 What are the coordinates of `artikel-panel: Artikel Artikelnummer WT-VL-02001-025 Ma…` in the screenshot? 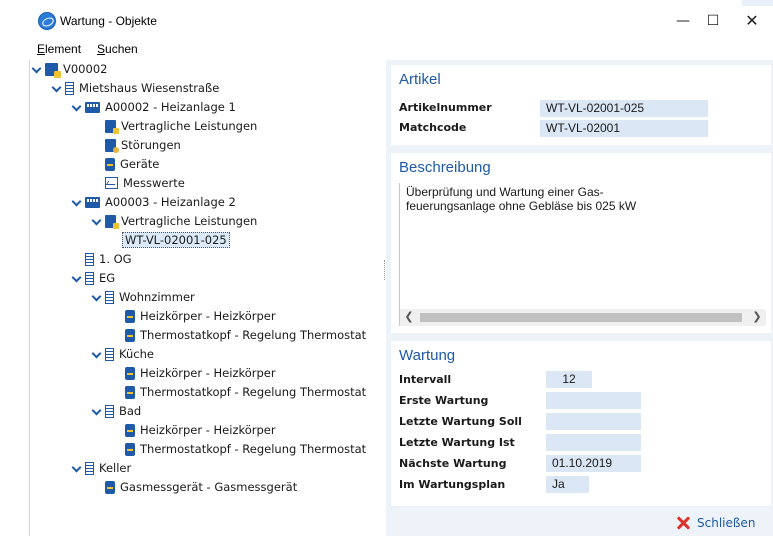 It's located at (581, 105).